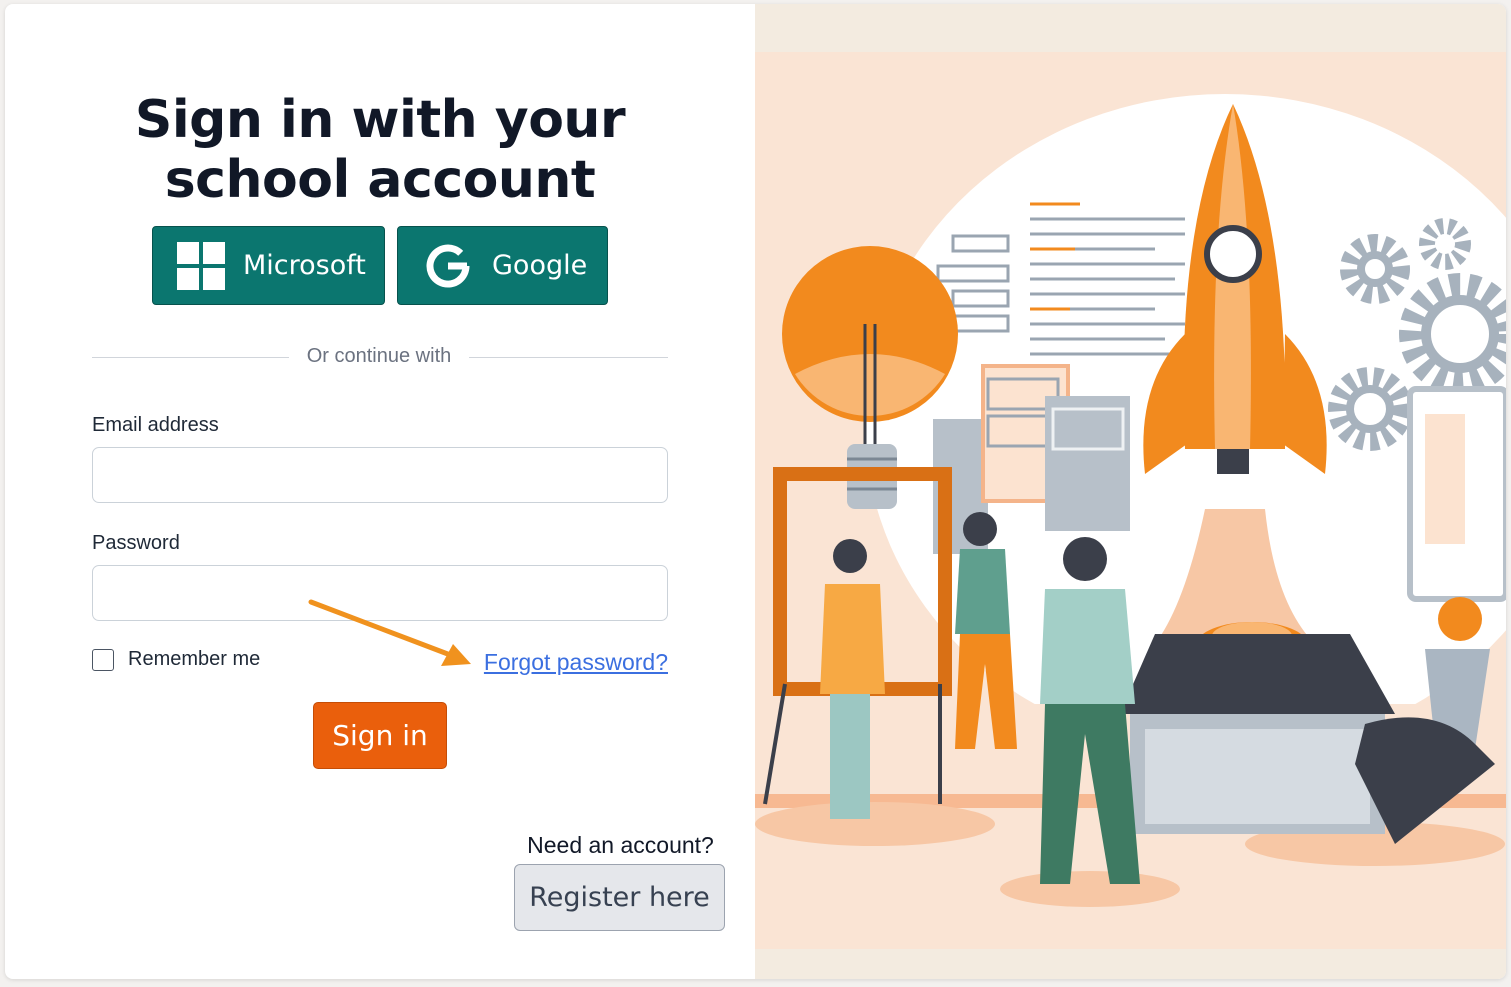 The image size is (1511, 987). I want to click on page-title-line2: school account, so click(380, 180).